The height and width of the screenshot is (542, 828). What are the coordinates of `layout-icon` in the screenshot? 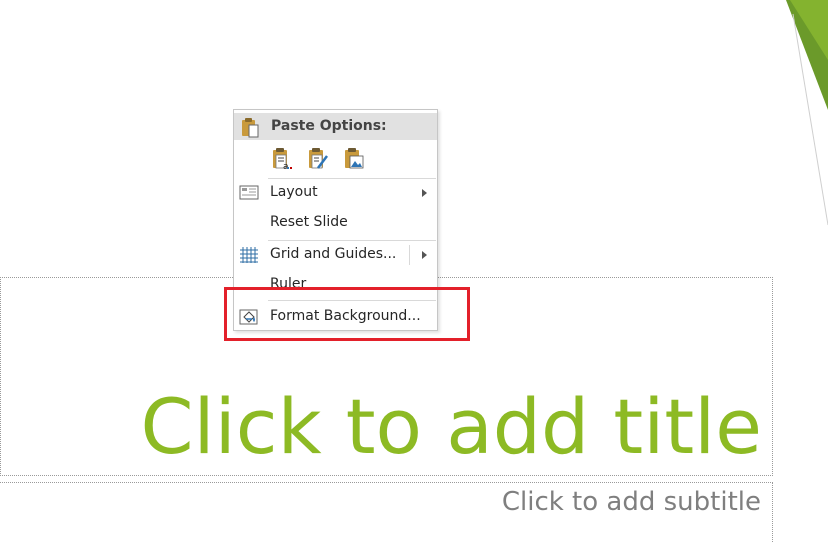 It's located at (249, 192).